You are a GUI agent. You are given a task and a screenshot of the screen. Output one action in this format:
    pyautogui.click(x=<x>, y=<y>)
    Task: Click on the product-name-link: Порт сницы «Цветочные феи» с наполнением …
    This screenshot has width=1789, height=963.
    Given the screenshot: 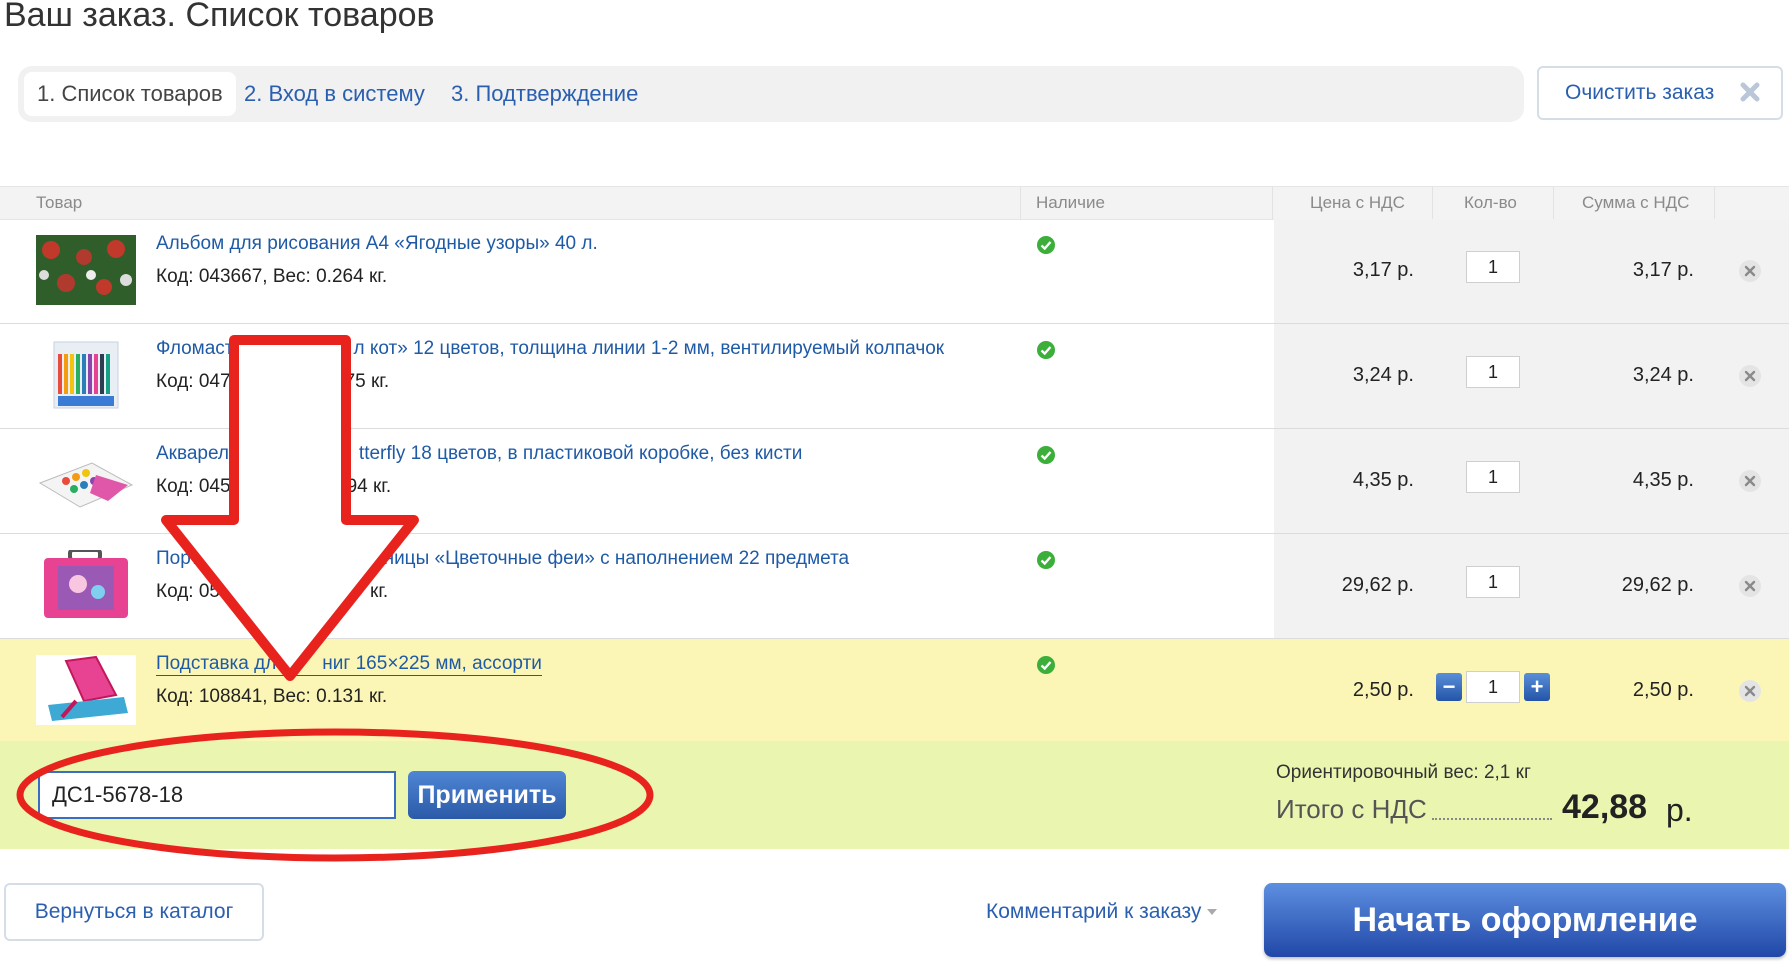 What is the action you would take?
    pyautogui.click(x=502, y=559)
    